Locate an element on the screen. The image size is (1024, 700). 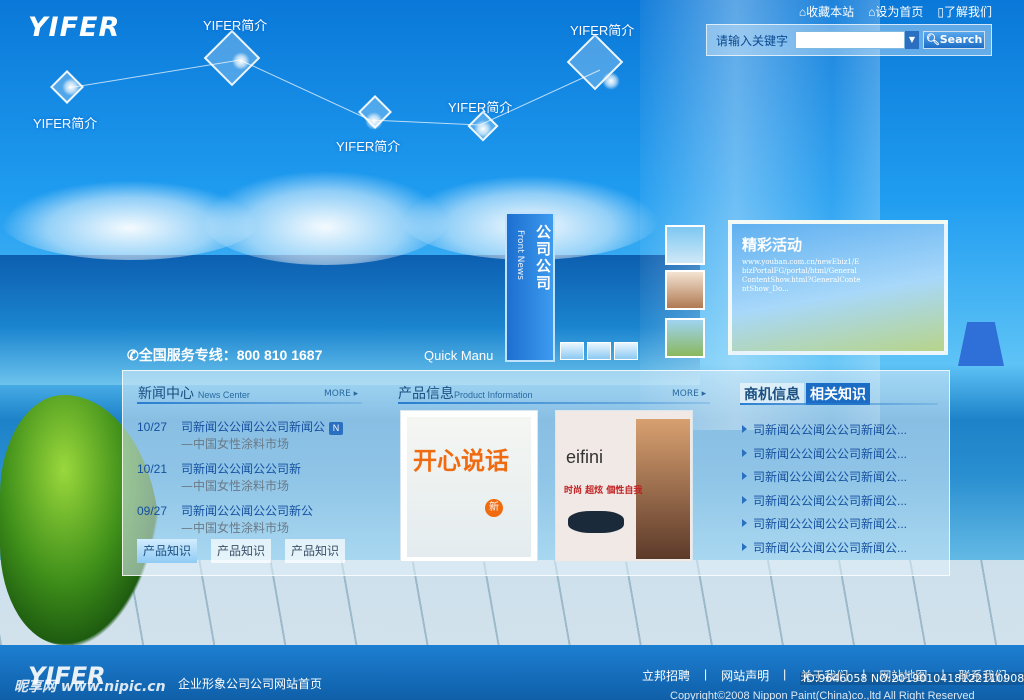
new-badge: 新 is located at coordinates (494, 508).